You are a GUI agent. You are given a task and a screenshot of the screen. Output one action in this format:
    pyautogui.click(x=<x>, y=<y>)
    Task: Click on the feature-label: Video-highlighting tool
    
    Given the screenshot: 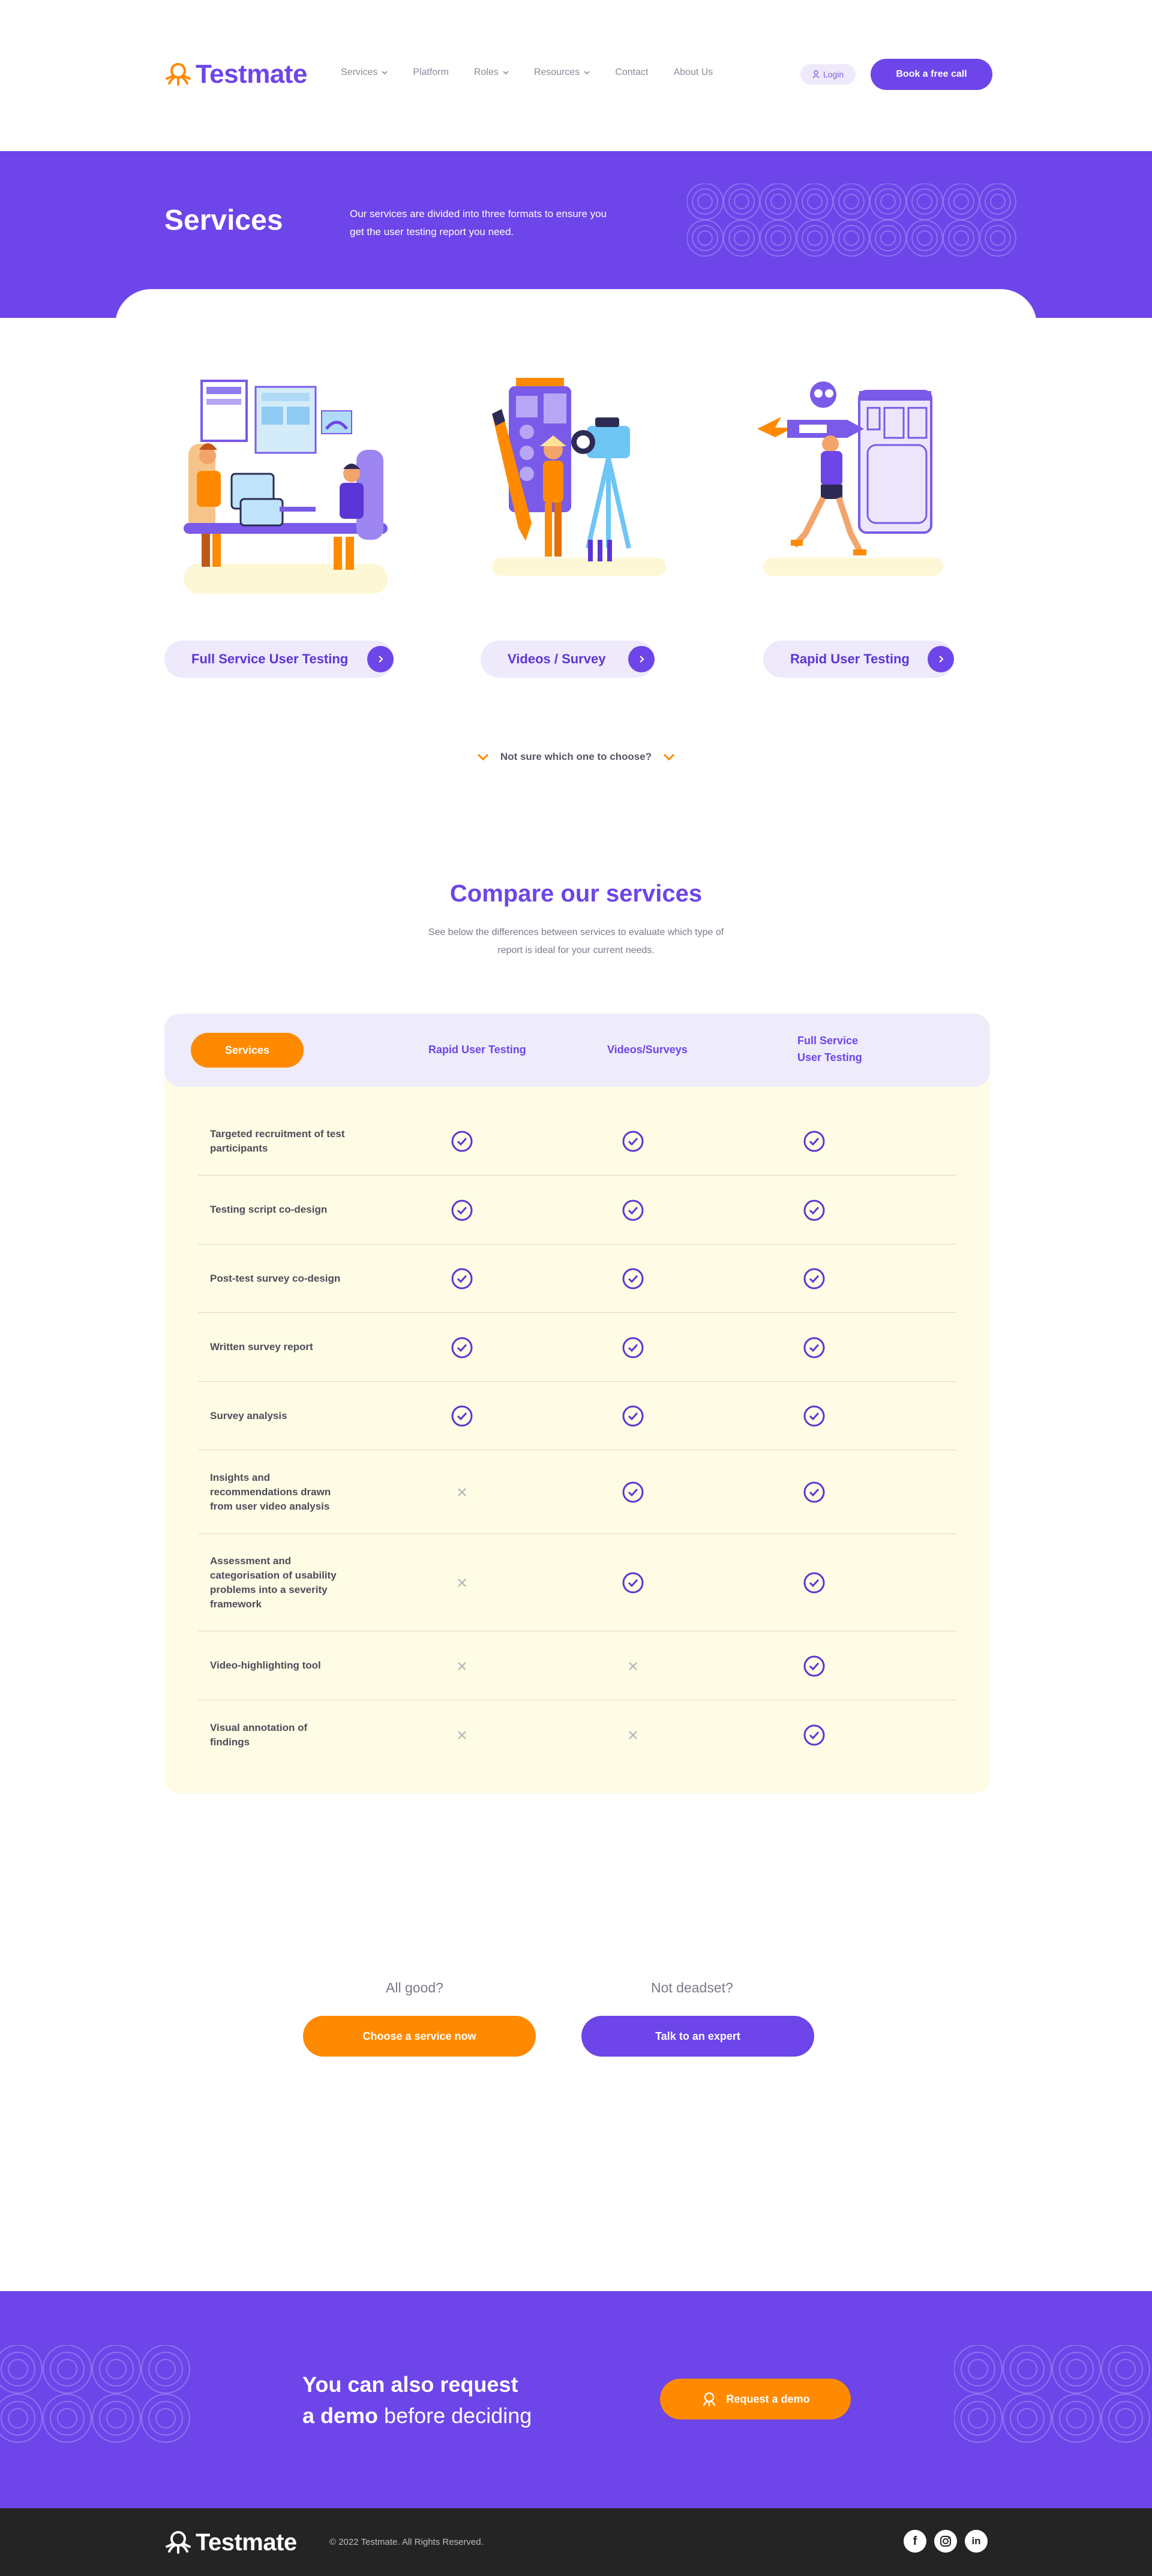 What is the action you would take?
    pyautogui.click(x=265, y=1666)
    